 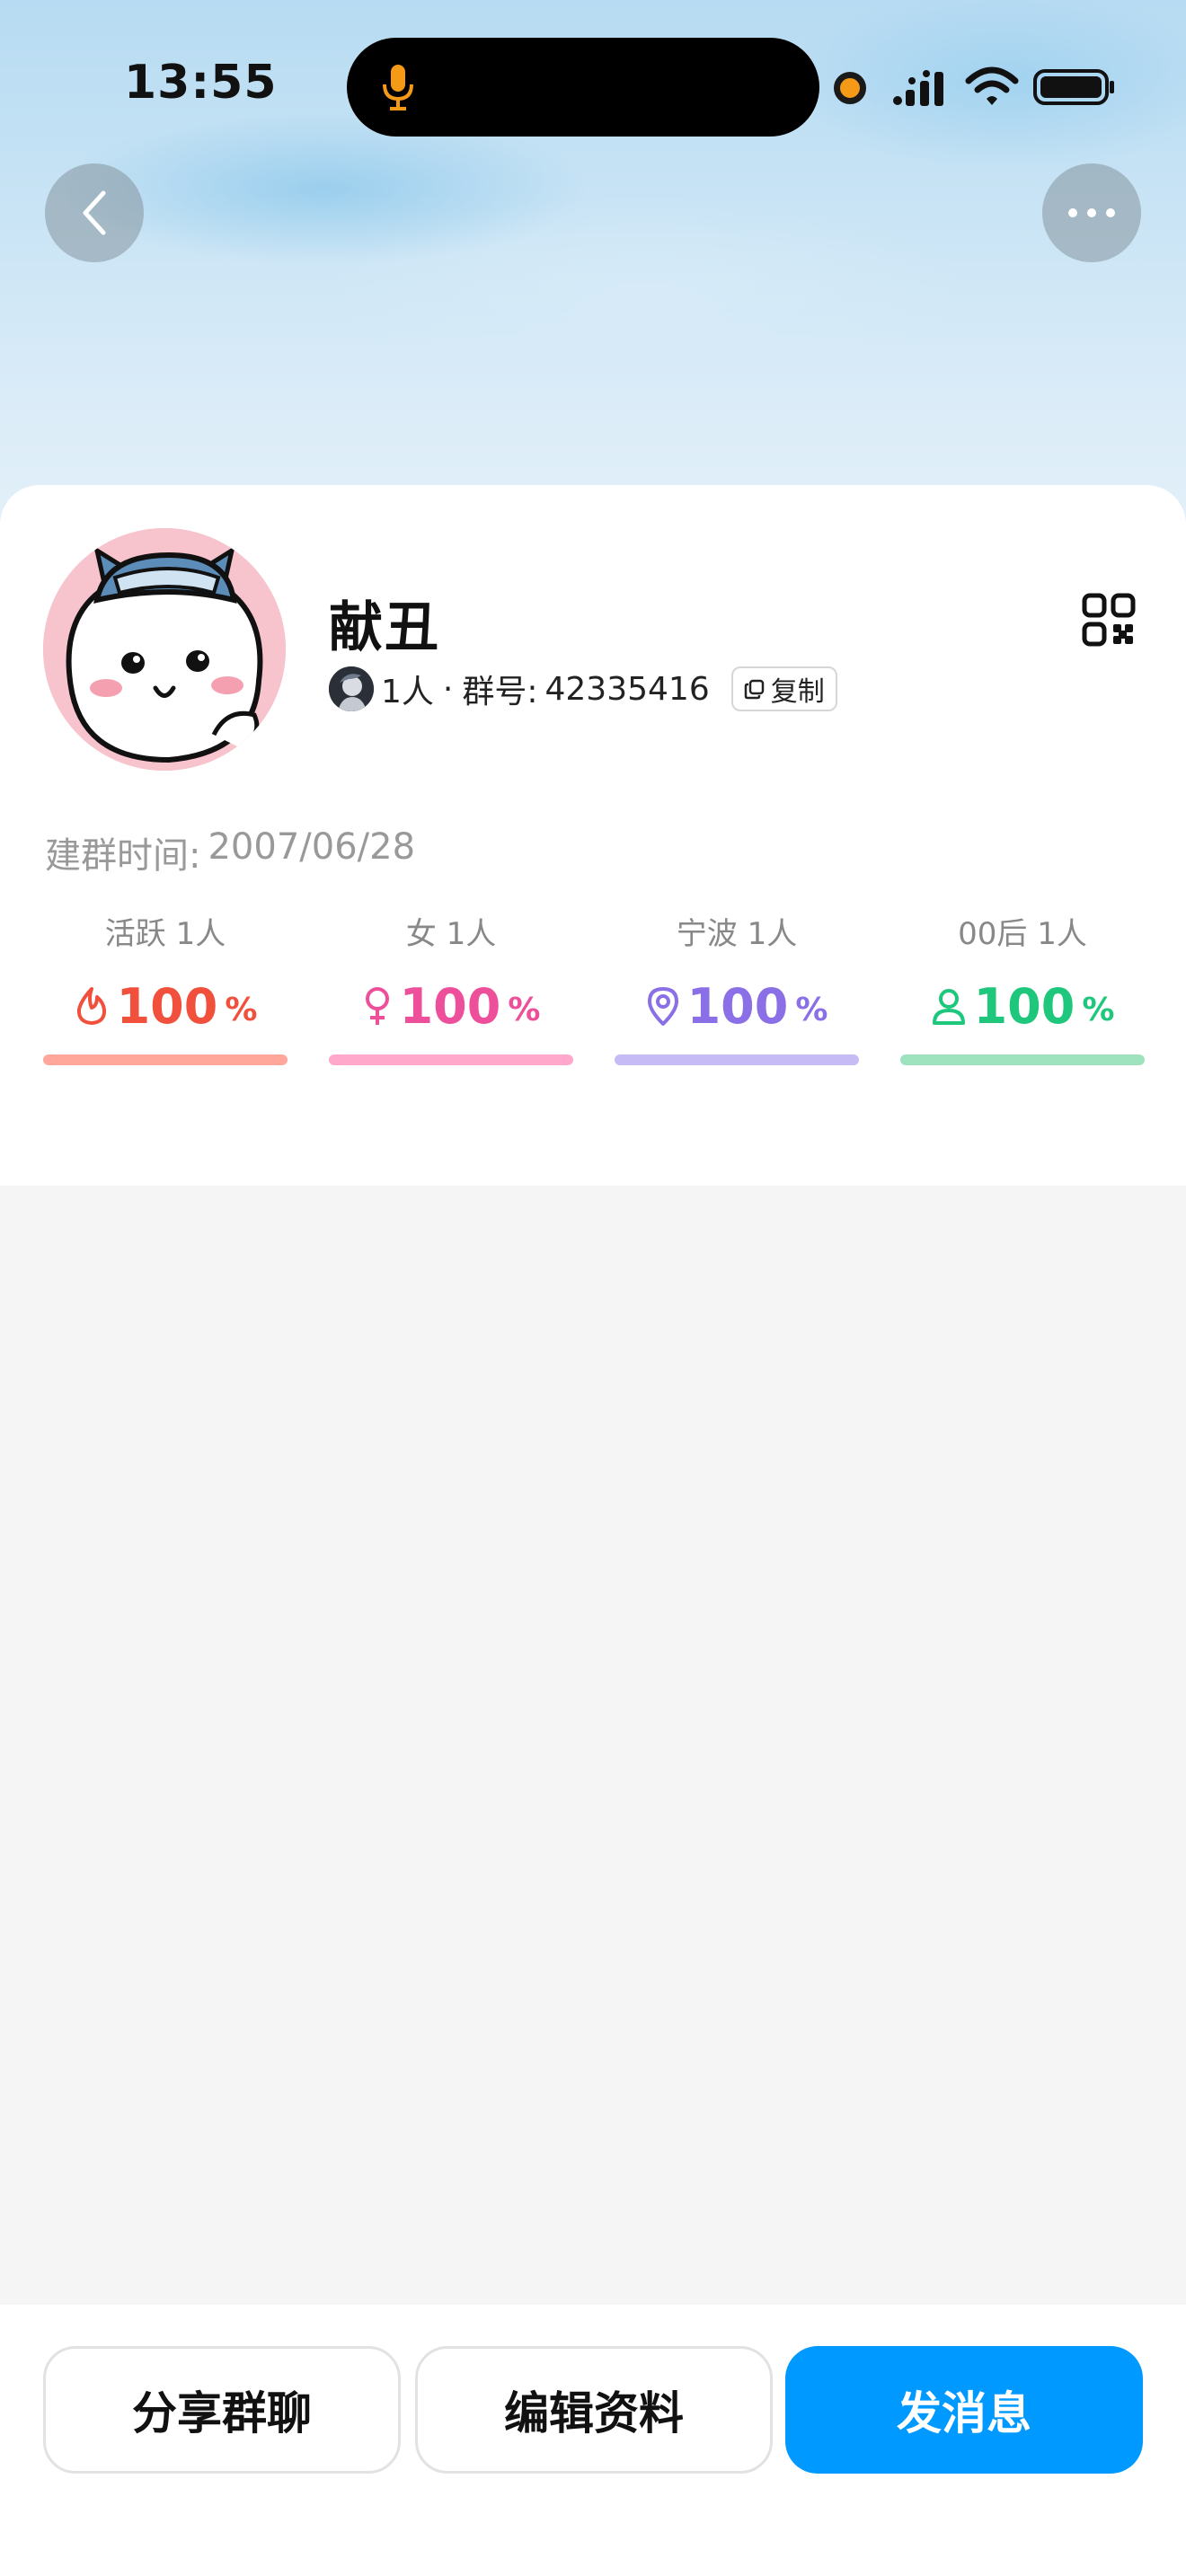 What do you see at coordinates (500, 692) in the screenshot?
I see `group-id-label: 群号:` at bounding box center [500, 692].